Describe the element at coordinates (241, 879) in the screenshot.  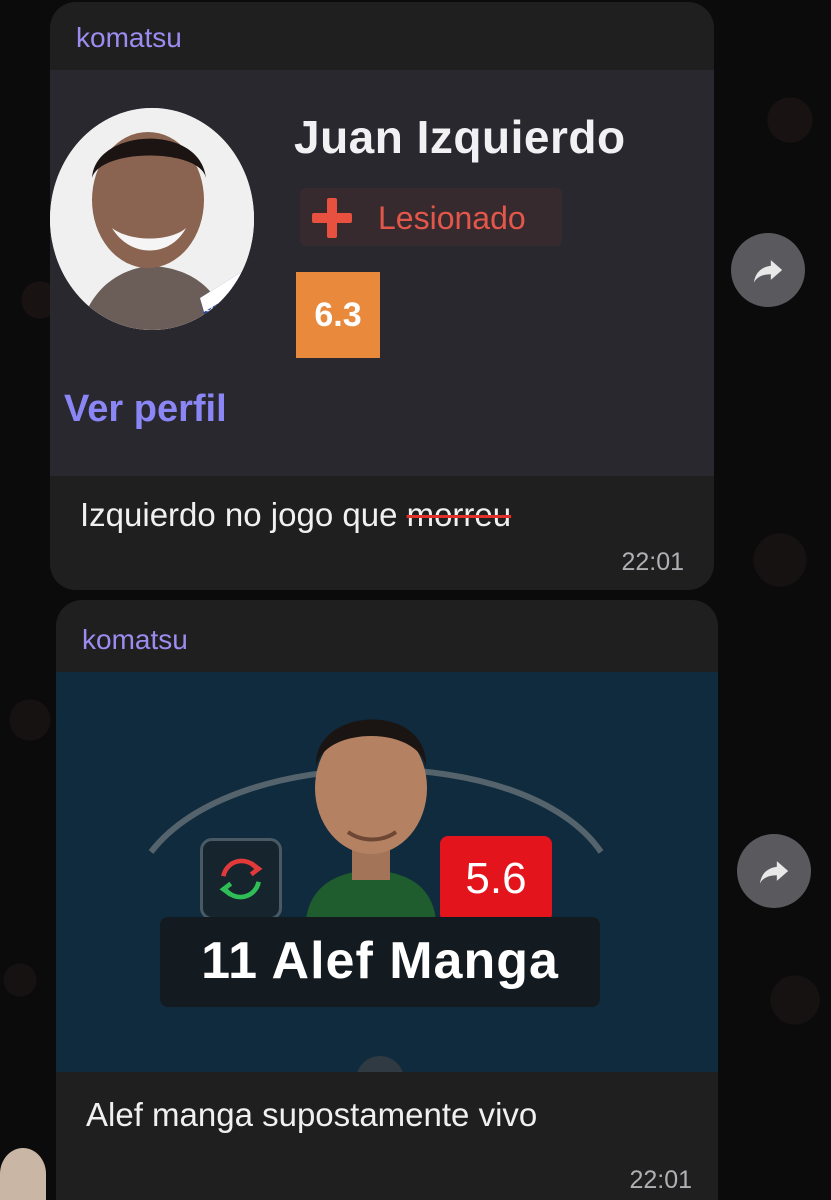
I see `substitution-icon` at that location.